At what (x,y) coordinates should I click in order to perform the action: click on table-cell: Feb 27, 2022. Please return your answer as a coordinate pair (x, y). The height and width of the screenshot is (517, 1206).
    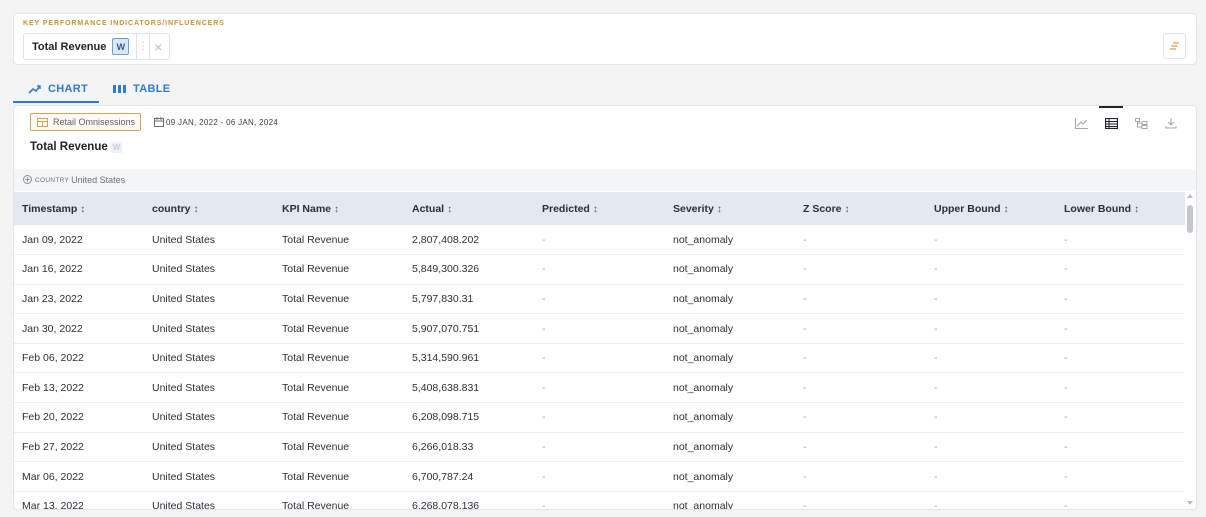
    Looking at the image, I should click on (53, 446).